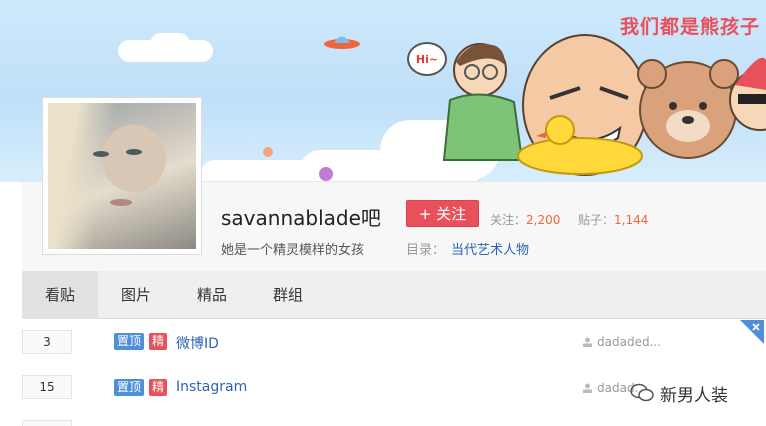 The height and width of the screenshot is (426, 766). Describe the element at coordinates (47, 423) in the screenshot. I see `reply-count` at that location.